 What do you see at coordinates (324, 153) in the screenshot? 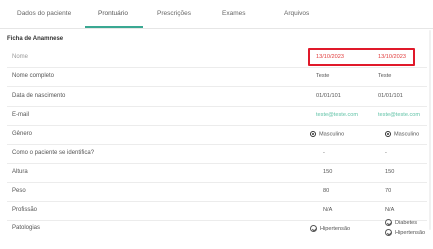
I see `value-1: -` at bounding box center [324, 153].